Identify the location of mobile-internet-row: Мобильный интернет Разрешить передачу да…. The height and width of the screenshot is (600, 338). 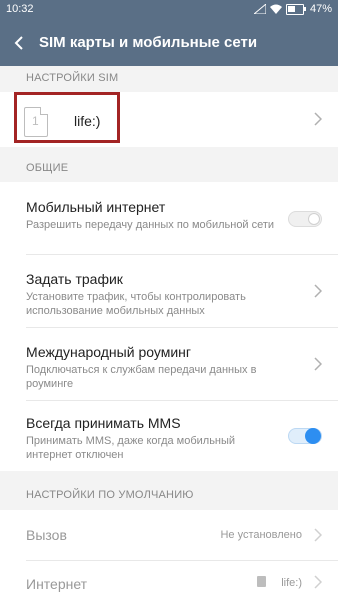
(169, 218).